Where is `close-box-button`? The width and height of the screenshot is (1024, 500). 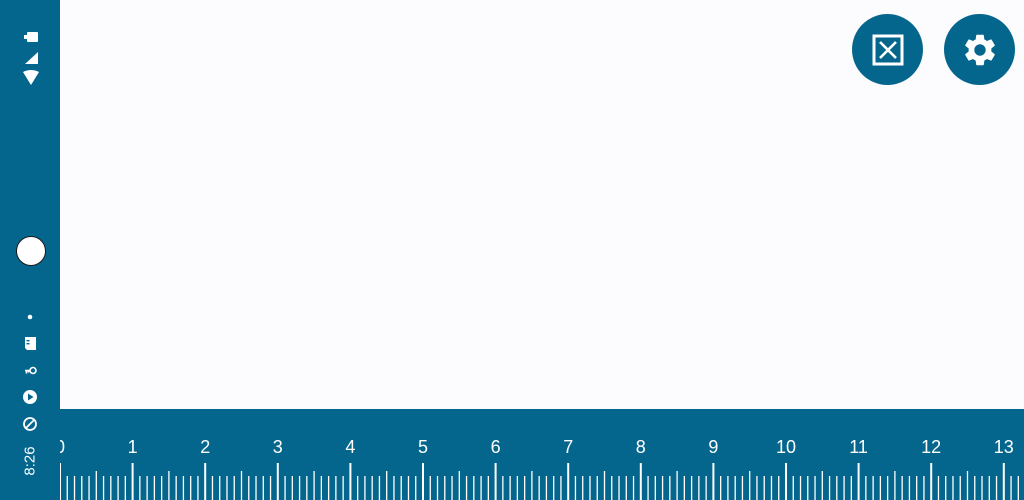 close-box-button is located at coordinates (887, 49).